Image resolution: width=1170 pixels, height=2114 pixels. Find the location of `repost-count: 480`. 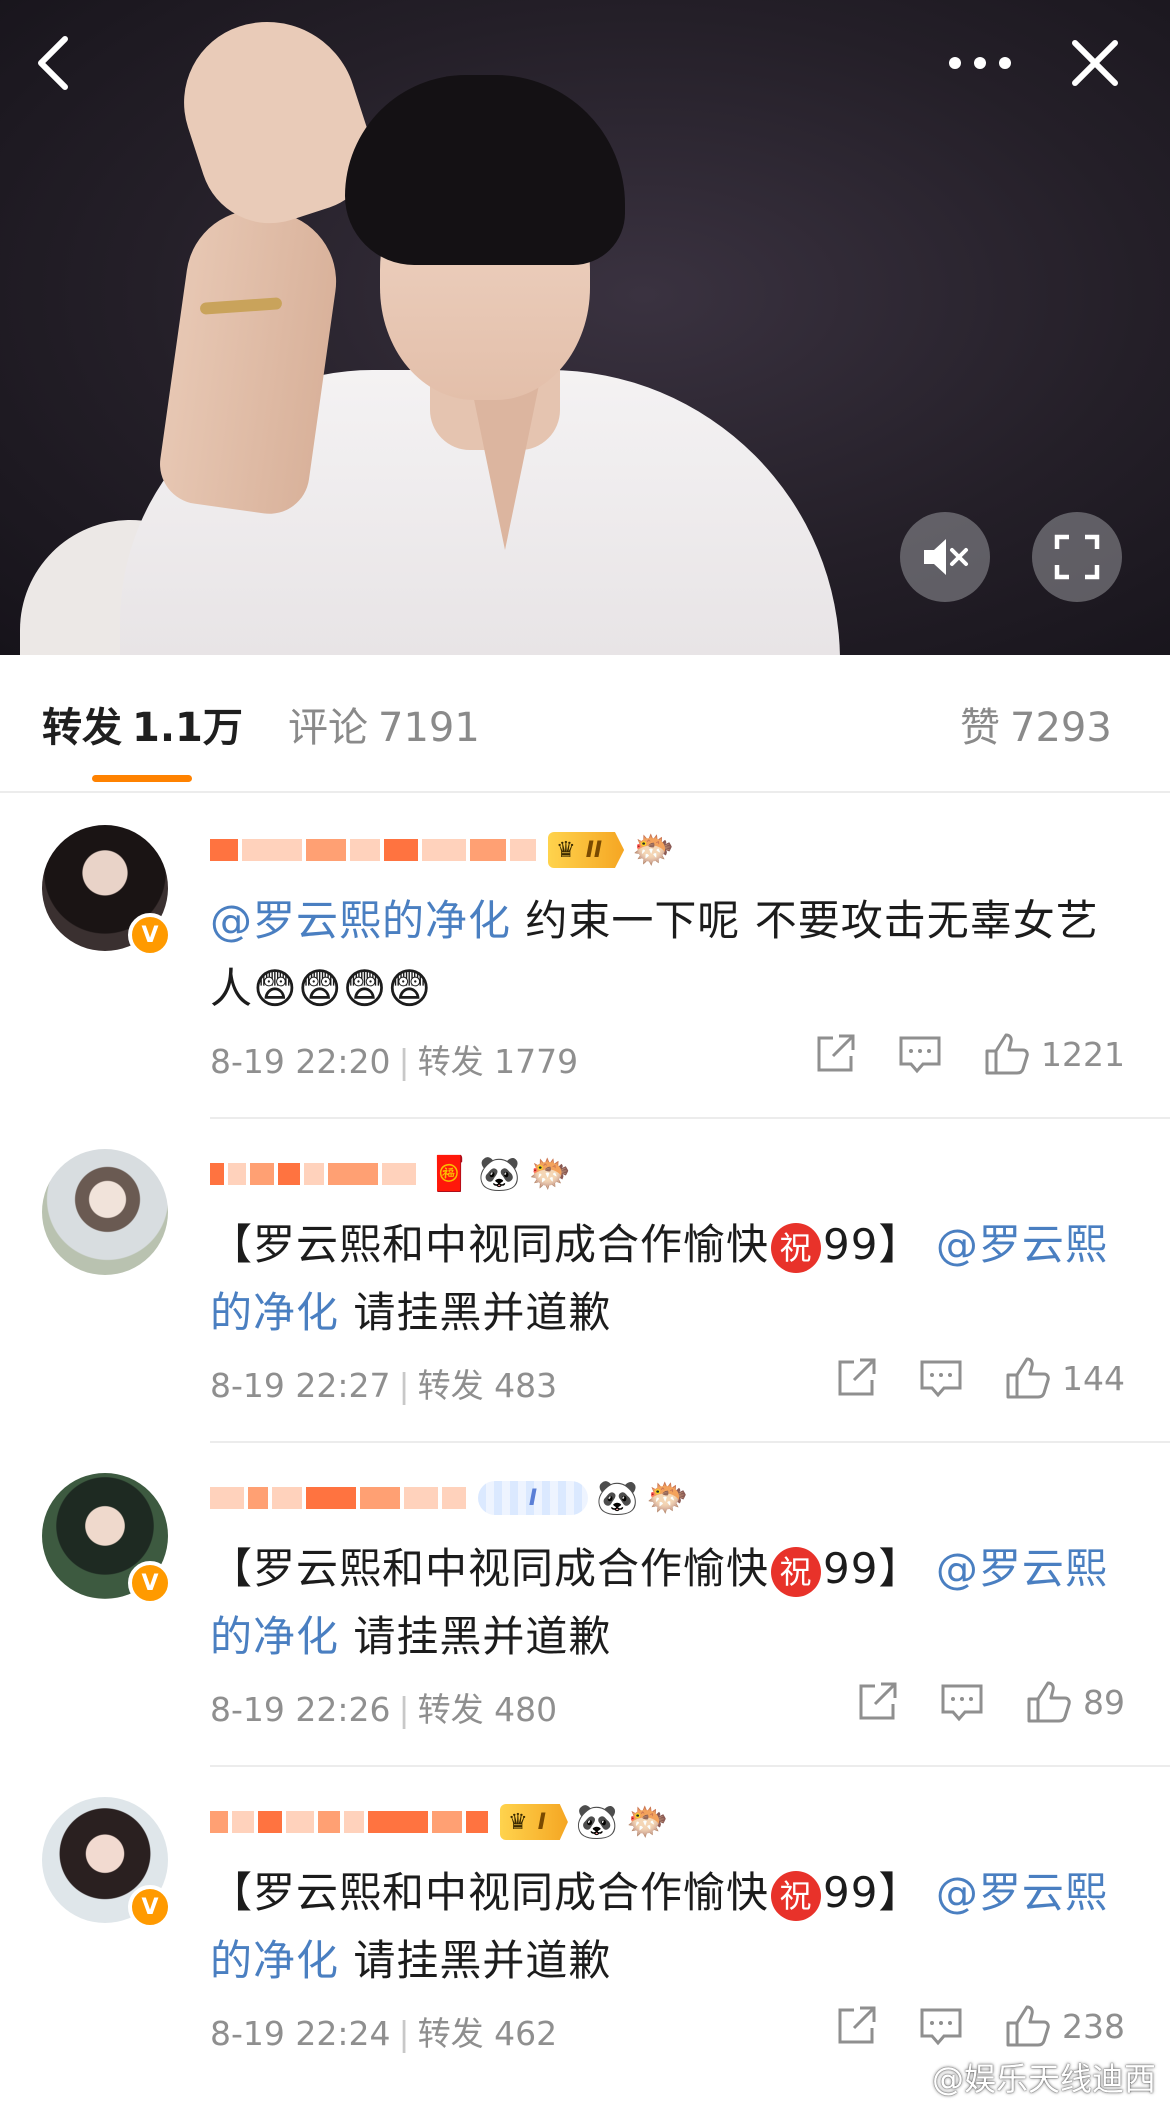

repost-count: 480 is located at coordinates (526, 1709).